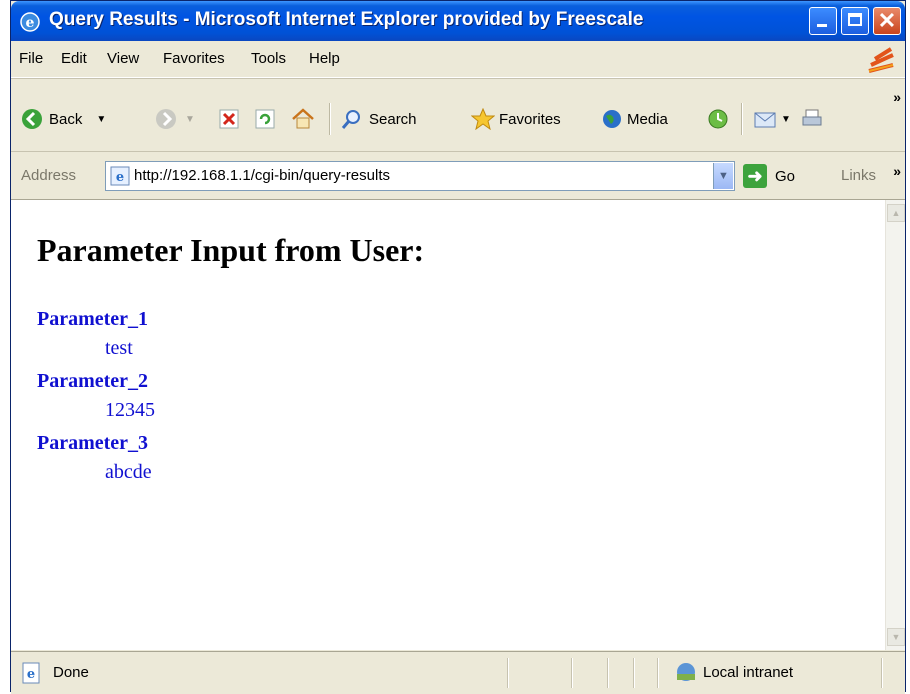 The image size is (910, 694). I want to click on close-icon: ✕, so click(887, 20).